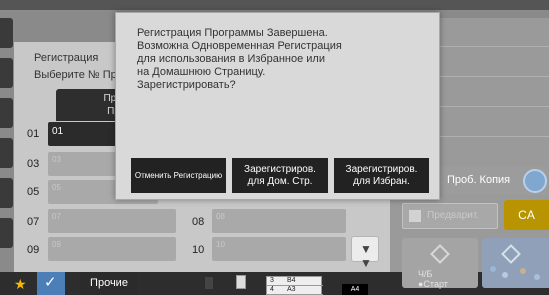 This screenshot has height=295, width=549. I want to click on register-favorites-button: Зарегистриров. для Избран., so click(381, 175).